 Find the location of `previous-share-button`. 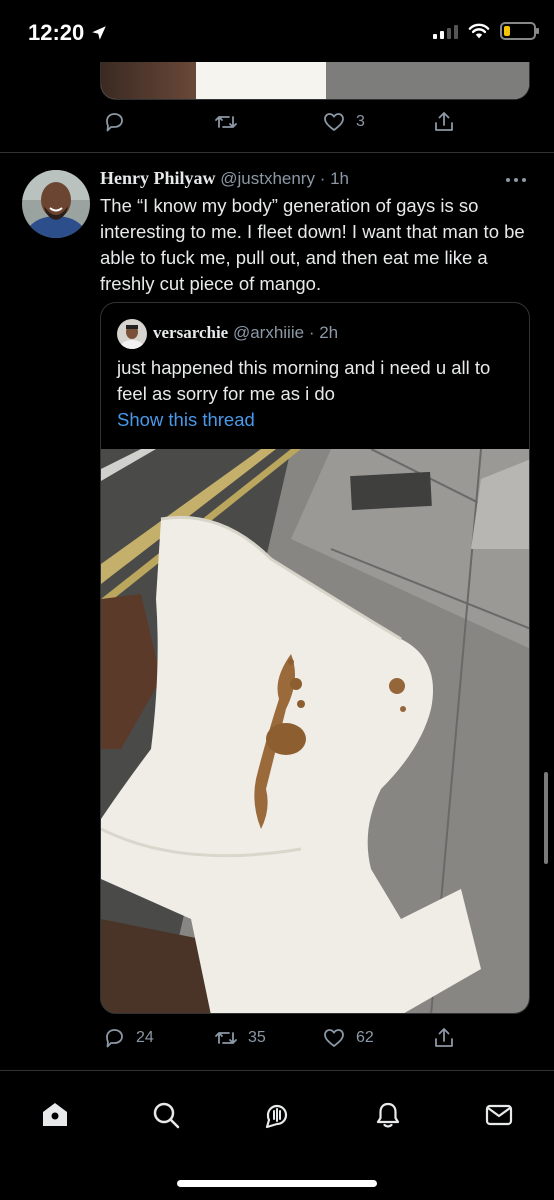

previous-share-button is located at coordinates (444, 122).